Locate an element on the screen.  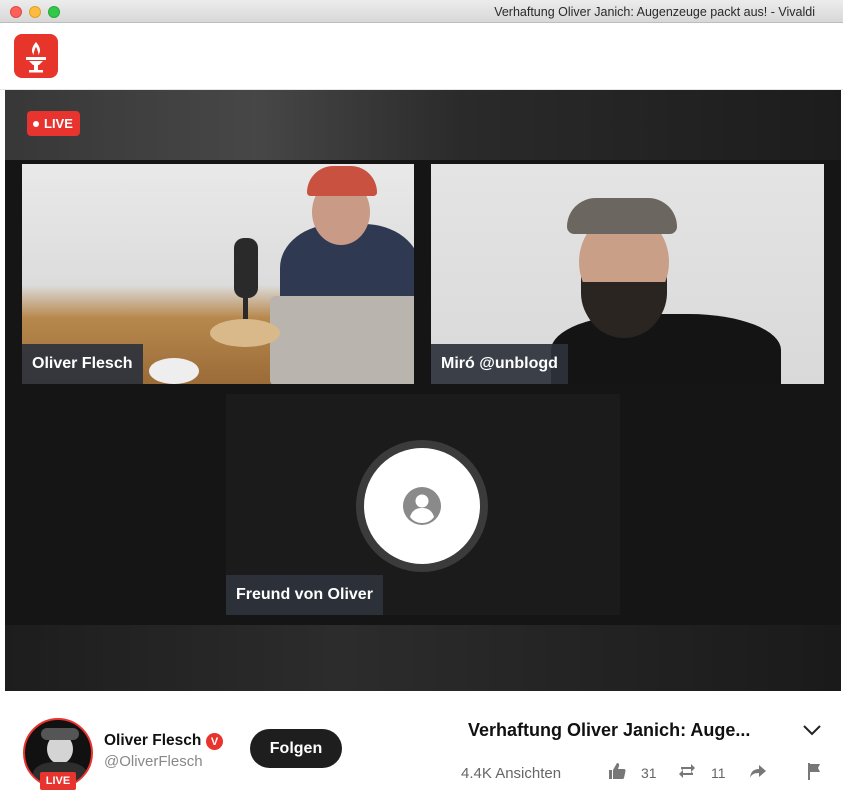
close-window-button is located at coordinates (16, 12).